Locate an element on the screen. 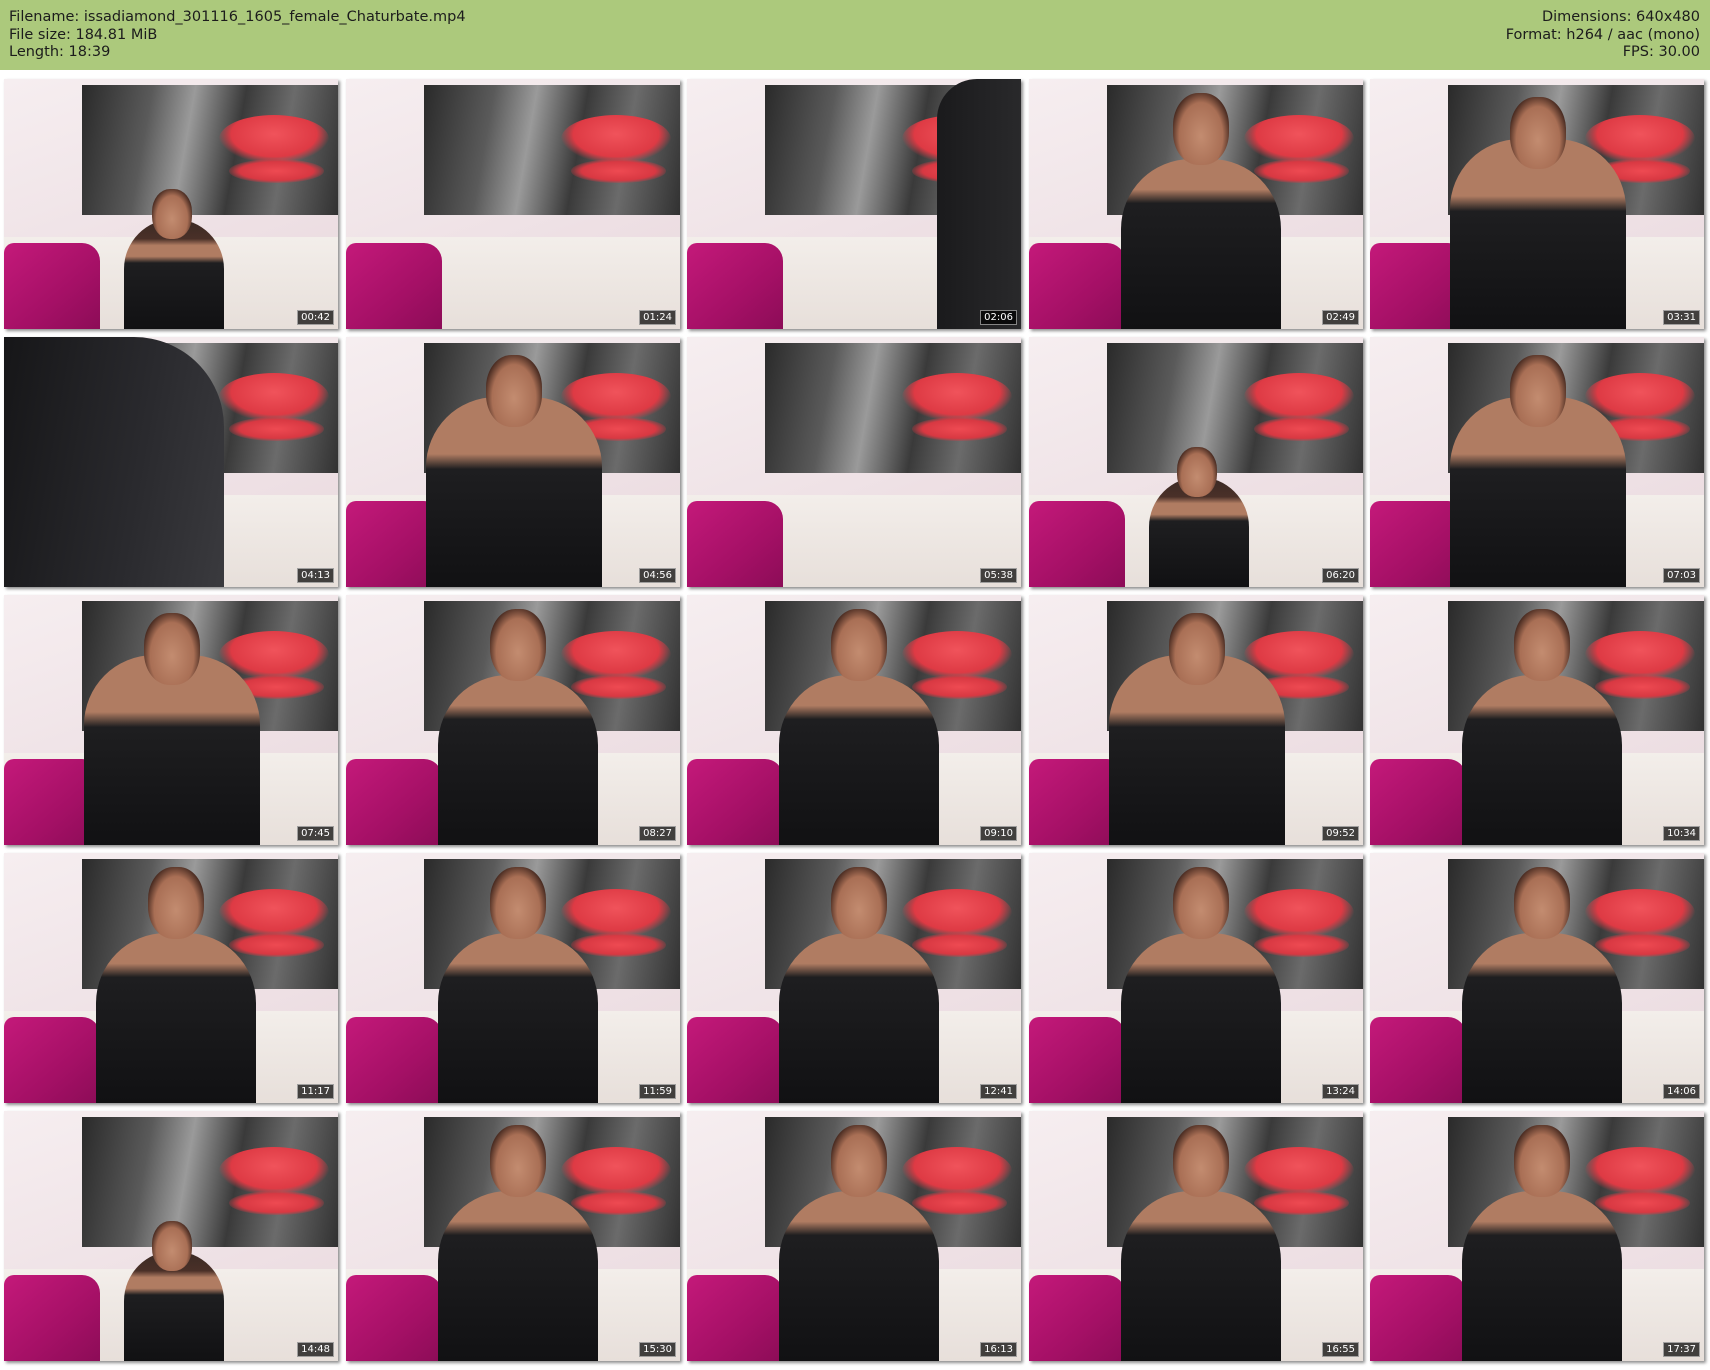  video-thumbnail: 03:31 is located at coordinates (1537, 204).